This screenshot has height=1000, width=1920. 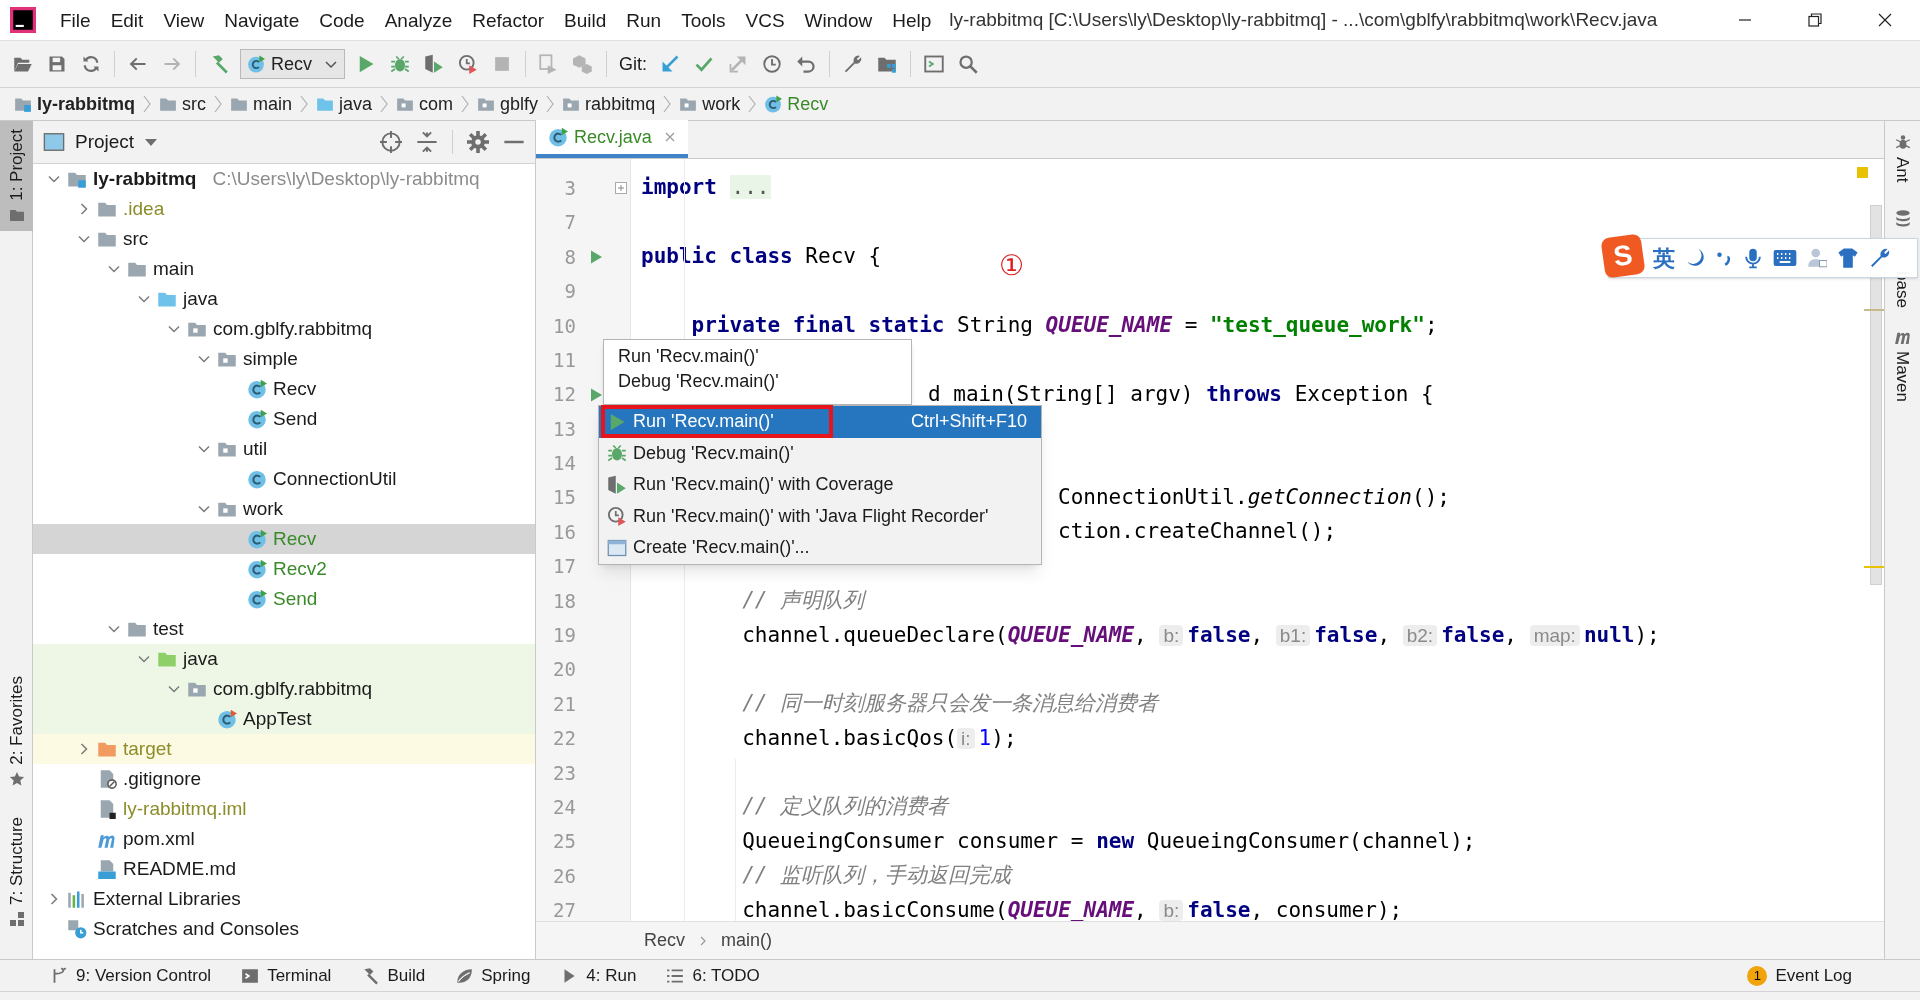 What do you see at coordinates (127, 20) in the screenshot?
I see `menu-item: Edit` at bounding box center [127, 20].